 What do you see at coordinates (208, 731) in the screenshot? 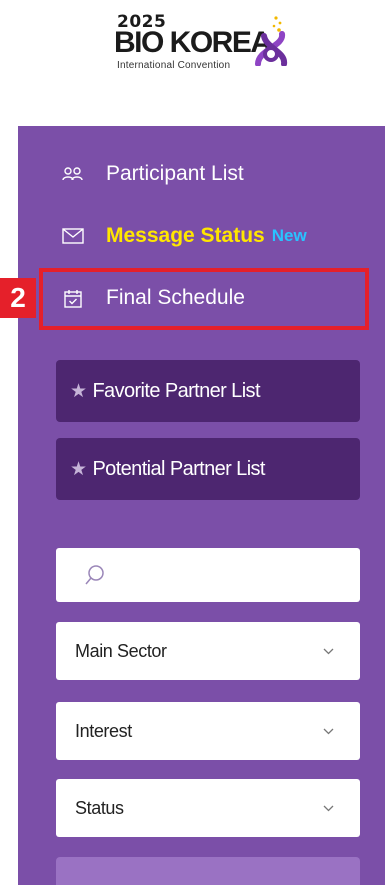
I see `interest-dropdown: Interest` at bounding box center [208, 731].